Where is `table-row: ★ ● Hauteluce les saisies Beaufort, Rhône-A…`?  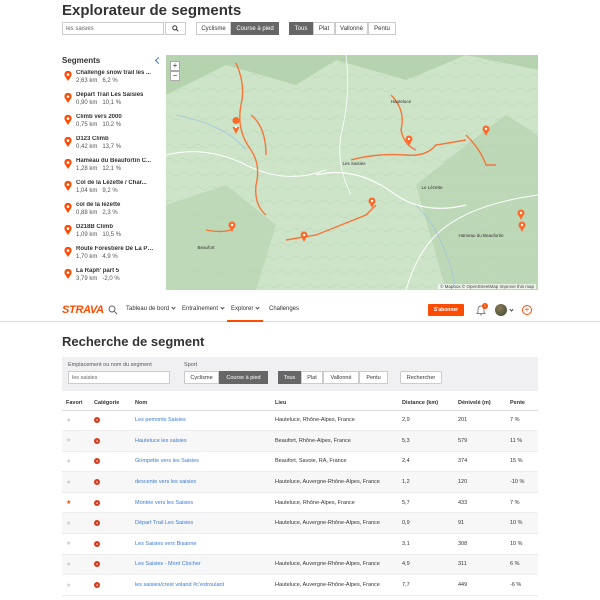
table-row: ★ ● Hauteluce les saisies Beaufort, Rhône-A… is located at coordinates (300, 441).